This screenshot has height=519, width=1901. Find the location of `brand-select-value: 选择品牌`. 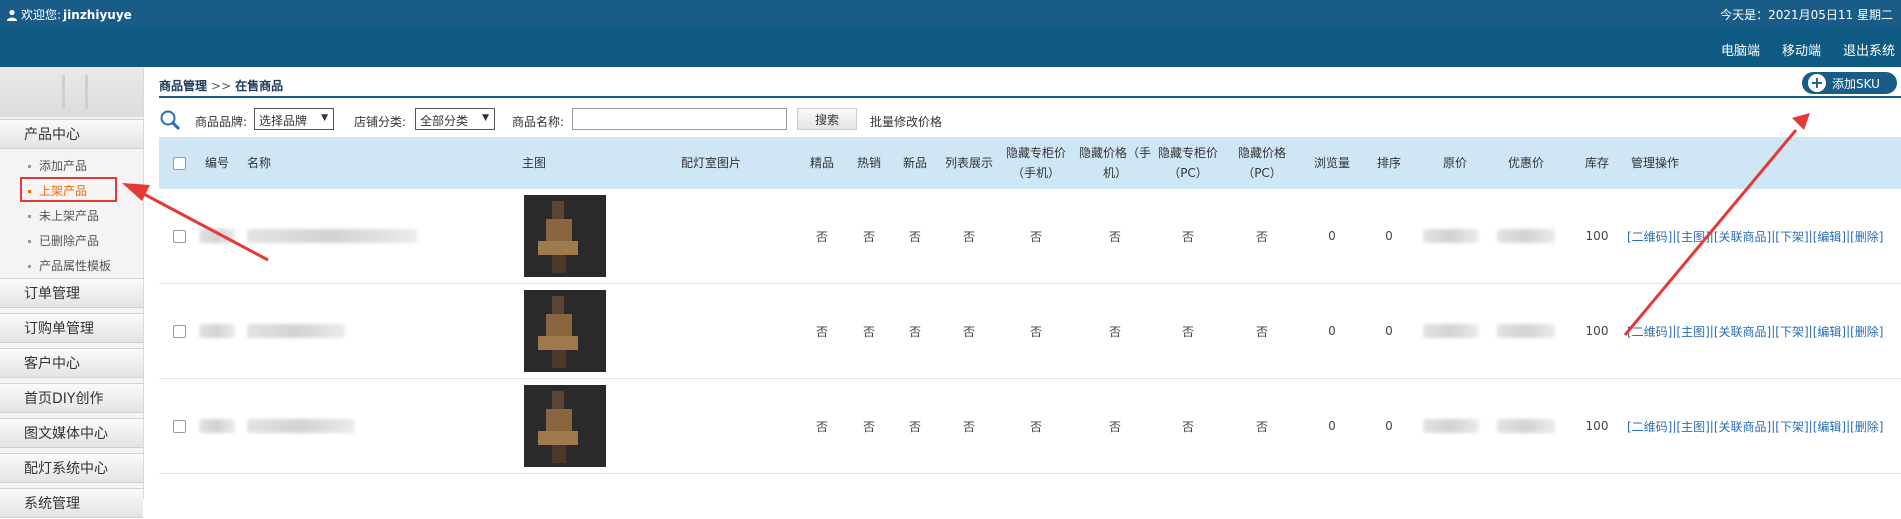

brand-select-value: 选择品牌 is located at coordinates (283, 121).